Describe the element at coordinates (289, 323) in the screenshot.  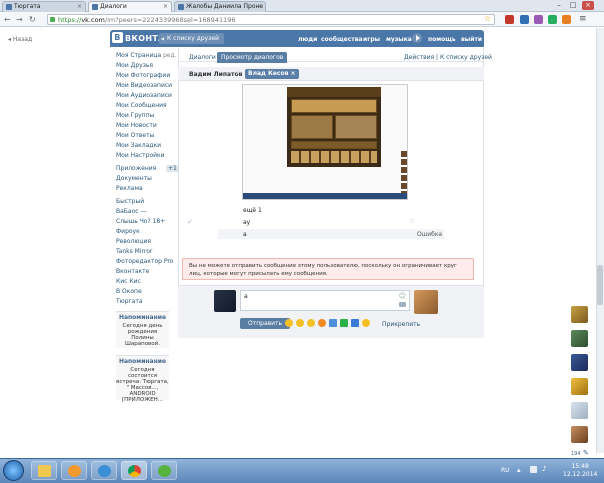
I see `emoji-smile-icon` at that location.